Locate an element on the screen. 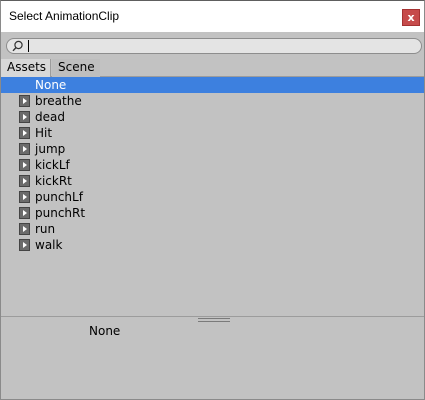  list-item: kickRt is located at coordinates (212, 181).